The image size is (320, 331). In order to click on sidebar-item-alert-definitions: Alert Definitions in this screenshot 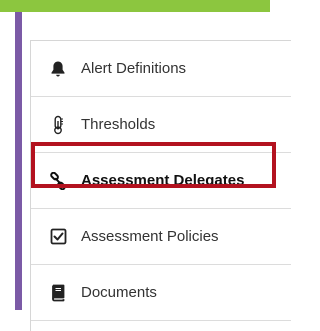, I will do `click(161, 69)`.